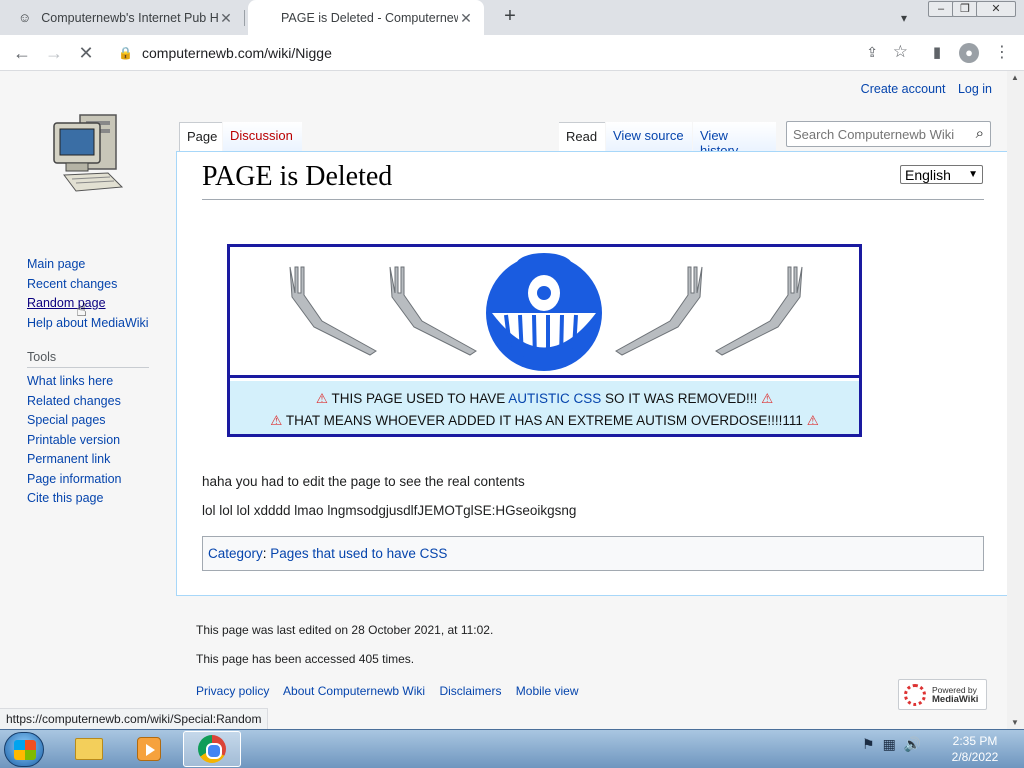 The width and height of the screenshot is (1024, 768). I want to click on nav-main-page: Main page, so click(88, 267).